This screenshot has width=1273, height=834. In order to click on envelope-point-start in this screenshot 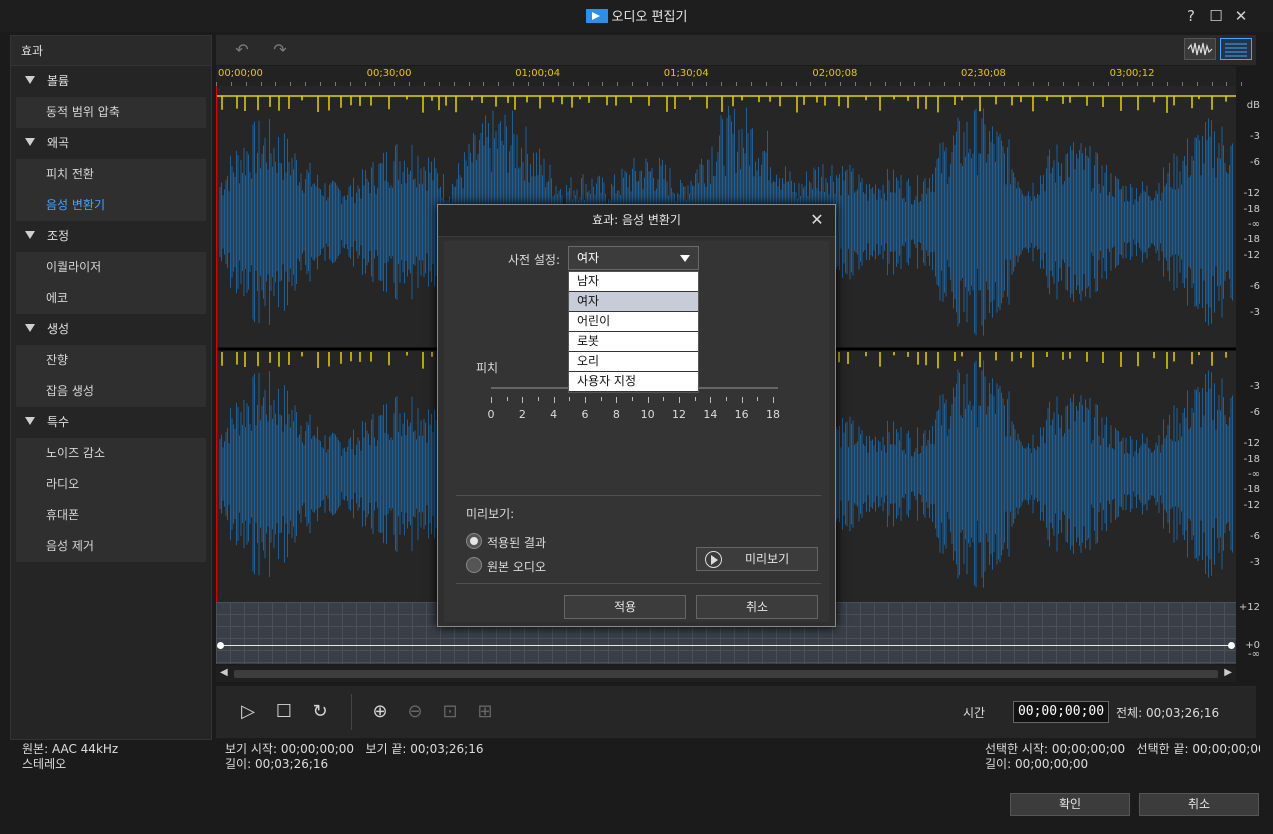, I will do `click(220, 645)`.